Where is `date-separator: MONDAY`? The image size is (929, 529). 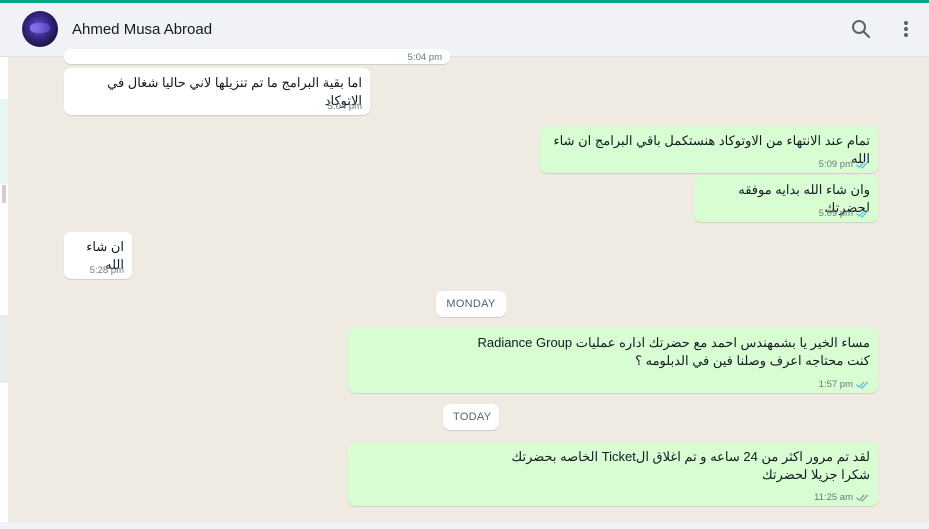 date-separator: MONDAY is located at coordinates (471, 304).